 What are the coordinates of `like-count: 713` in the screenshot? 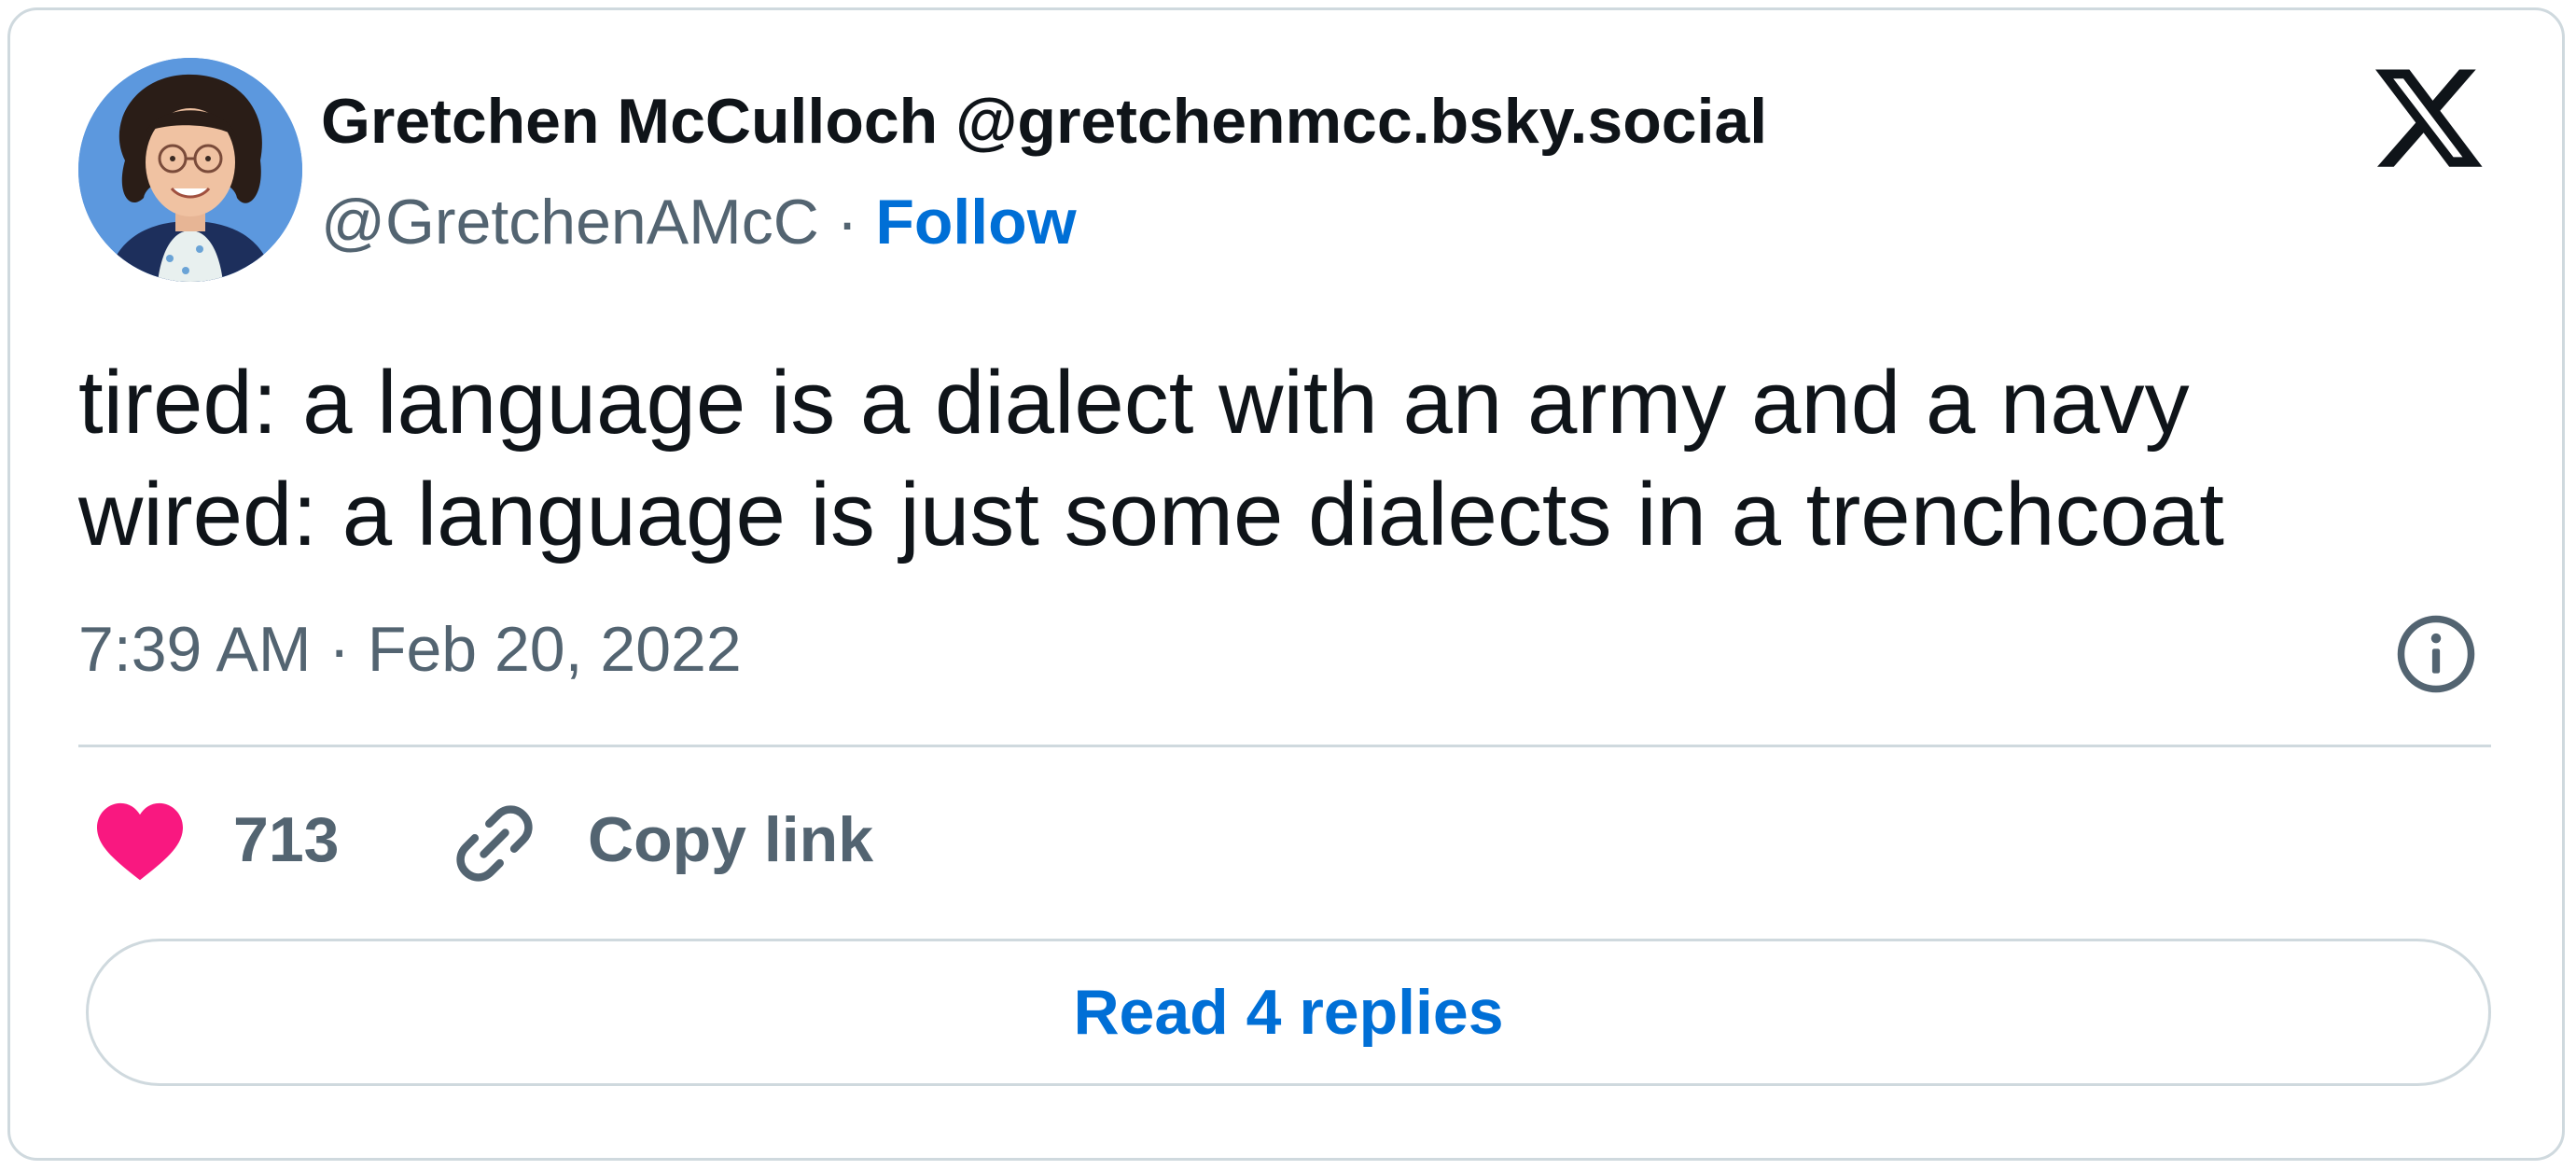 It's located at (286, 840).